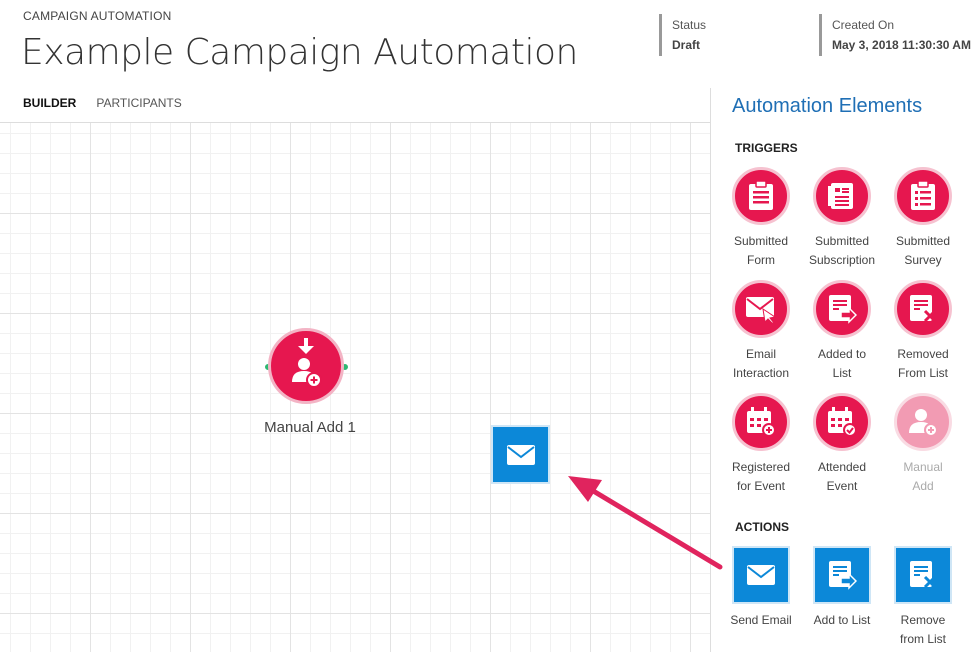 The width and height of the screenshot is (974, 652). Describe the element at coordinates (842, 467) in the screenshot. I see `trigger-label-line1: Attended` at that location.